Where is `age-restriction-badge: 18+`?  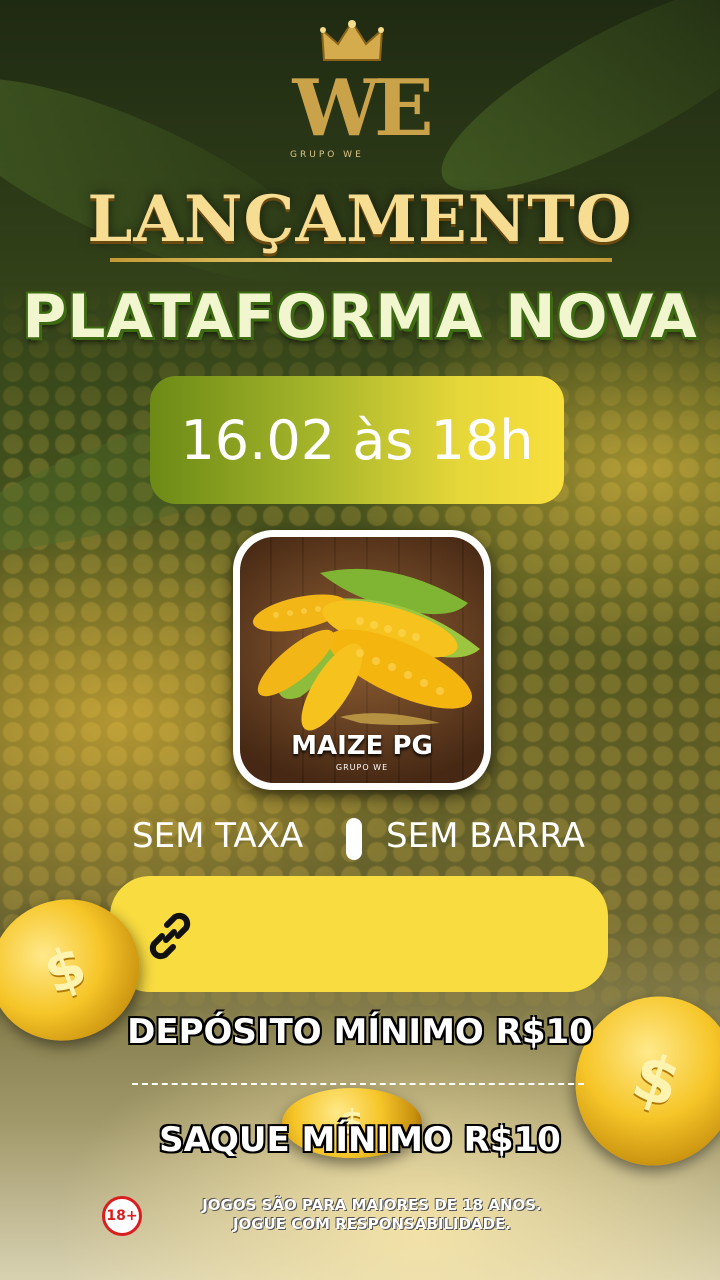 age-restriction-badge: 18+ is located at coordinates (122, 1216).